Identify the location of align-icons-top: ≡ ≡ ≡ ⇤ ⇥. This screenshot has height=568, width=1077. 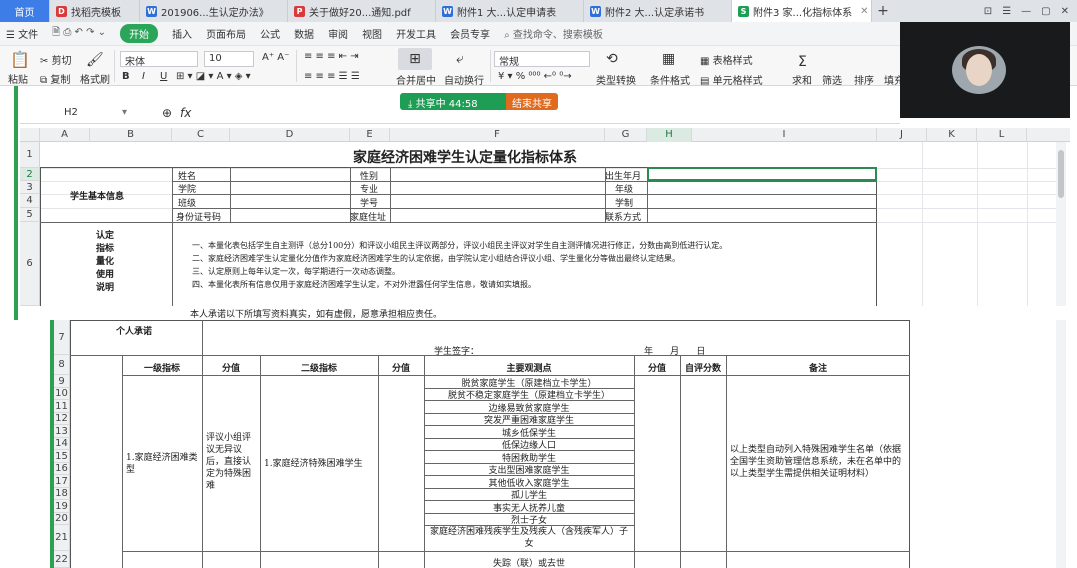
(331, 56).